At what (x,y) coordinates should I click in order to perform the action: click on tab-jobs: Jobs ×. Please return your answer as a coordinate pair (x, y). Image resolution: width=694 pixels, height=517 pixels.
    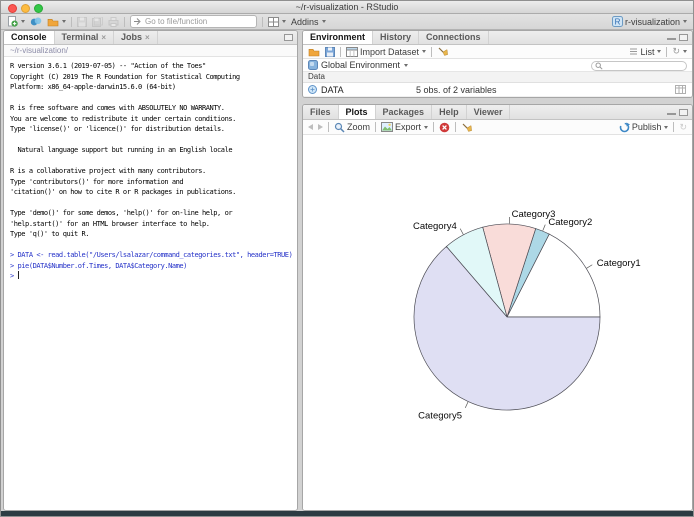
    Looking at the image, I should click on (136, 37).